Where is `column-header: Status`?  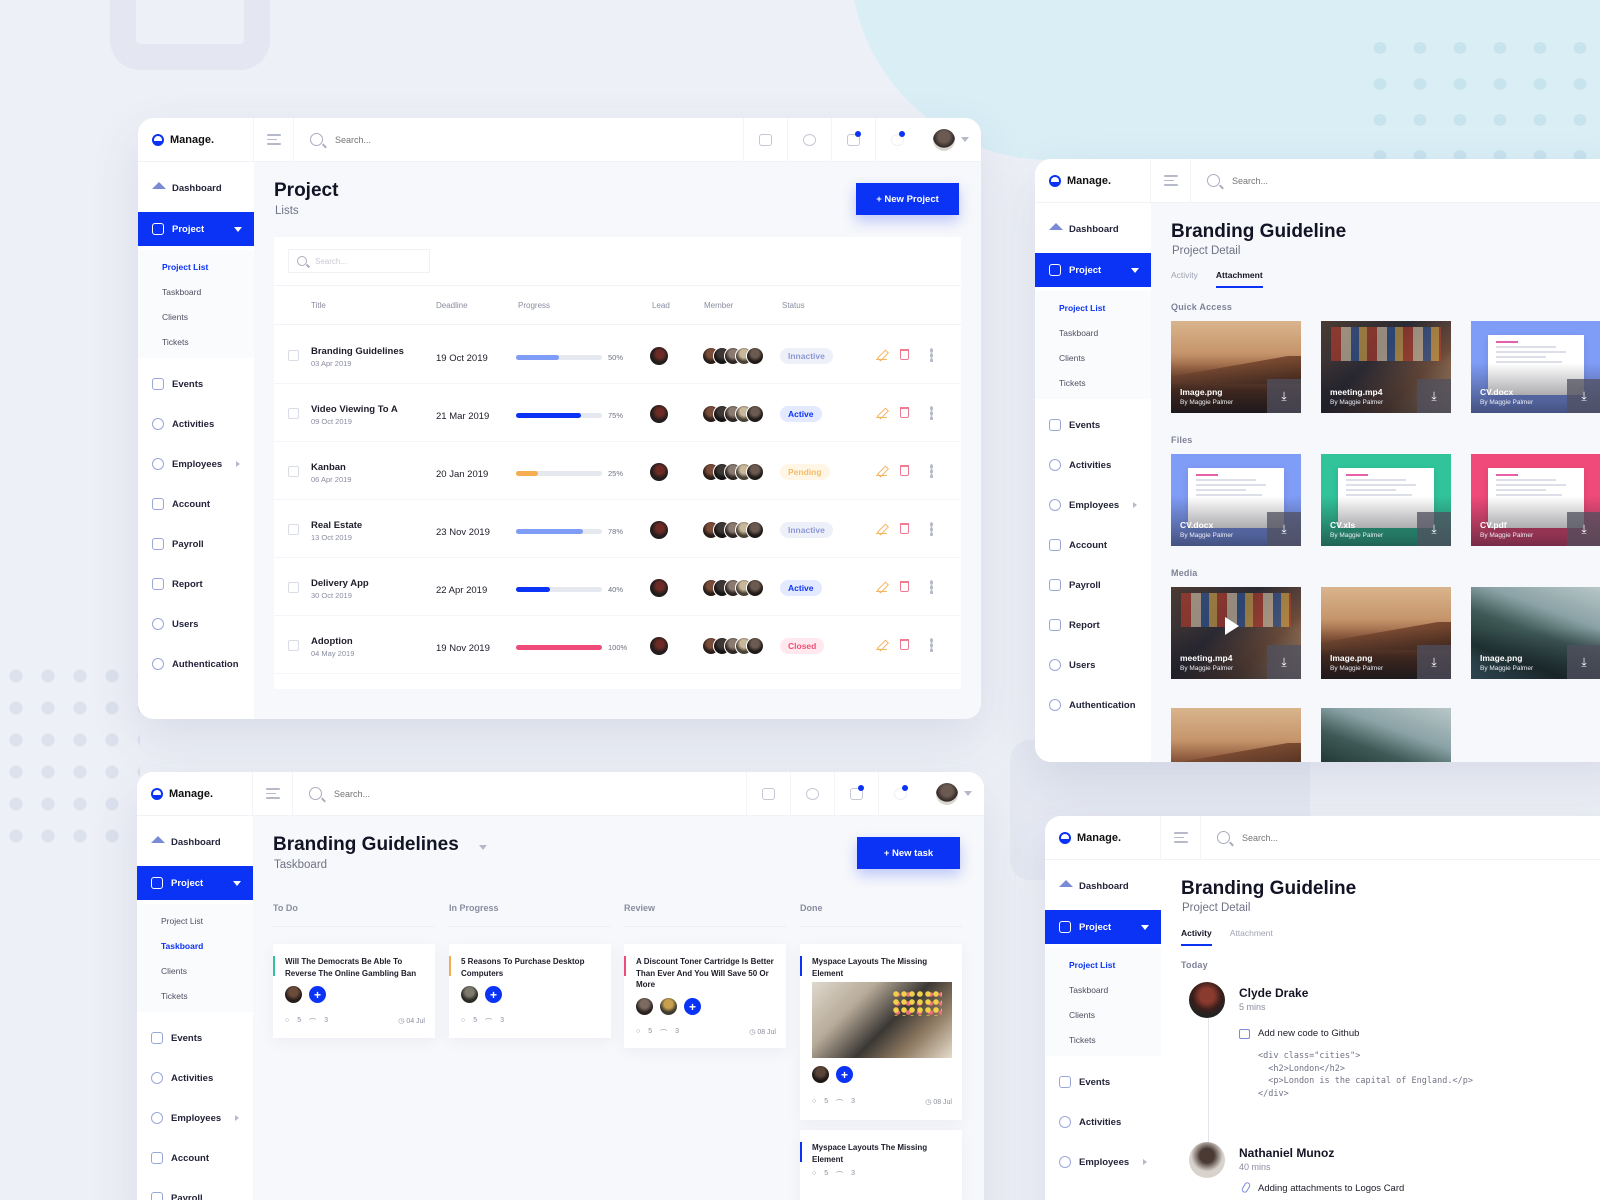
column-header: Status is located at coordinates (793, 305).